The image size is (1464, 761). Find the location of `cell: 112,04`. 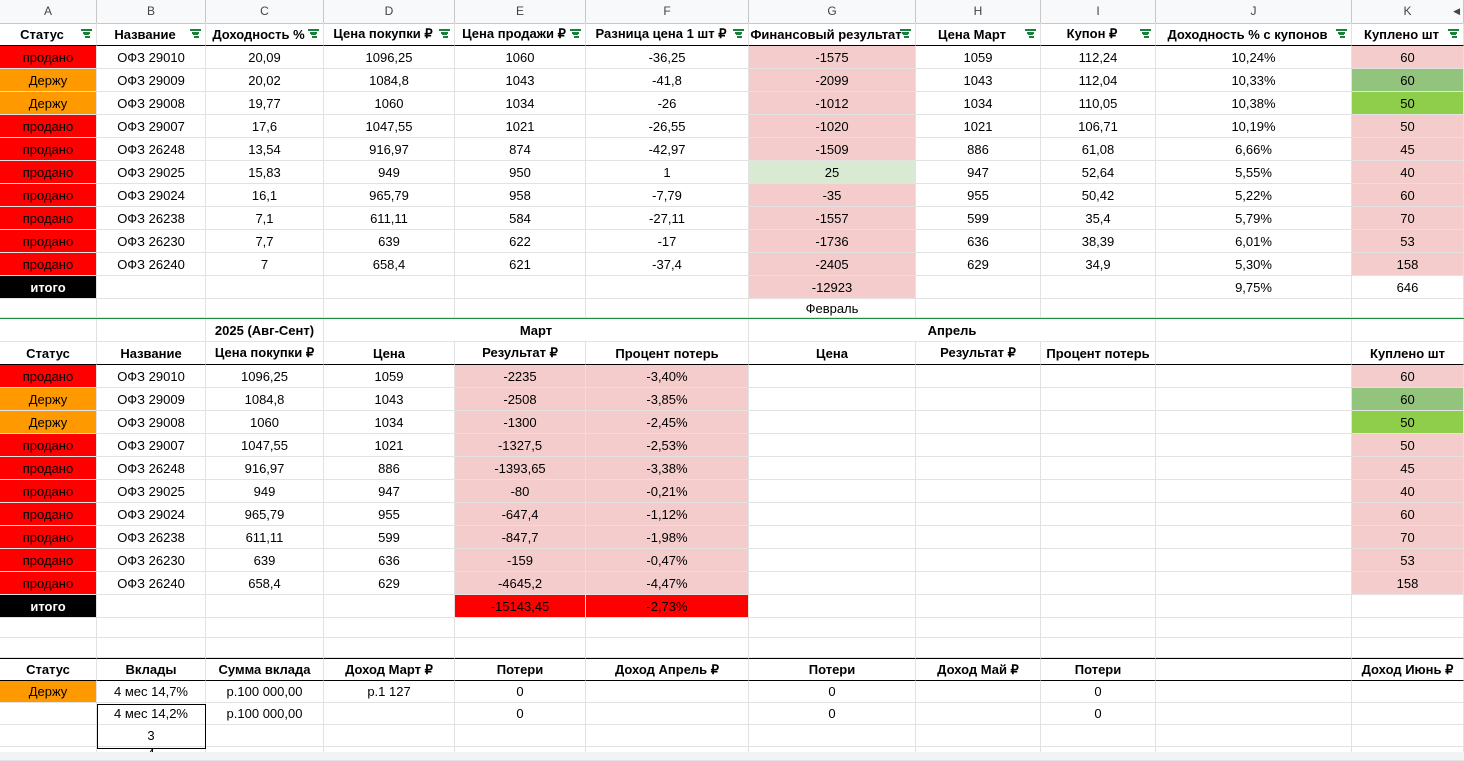

cell: 112,04 is located at coordinates (1098, 80).